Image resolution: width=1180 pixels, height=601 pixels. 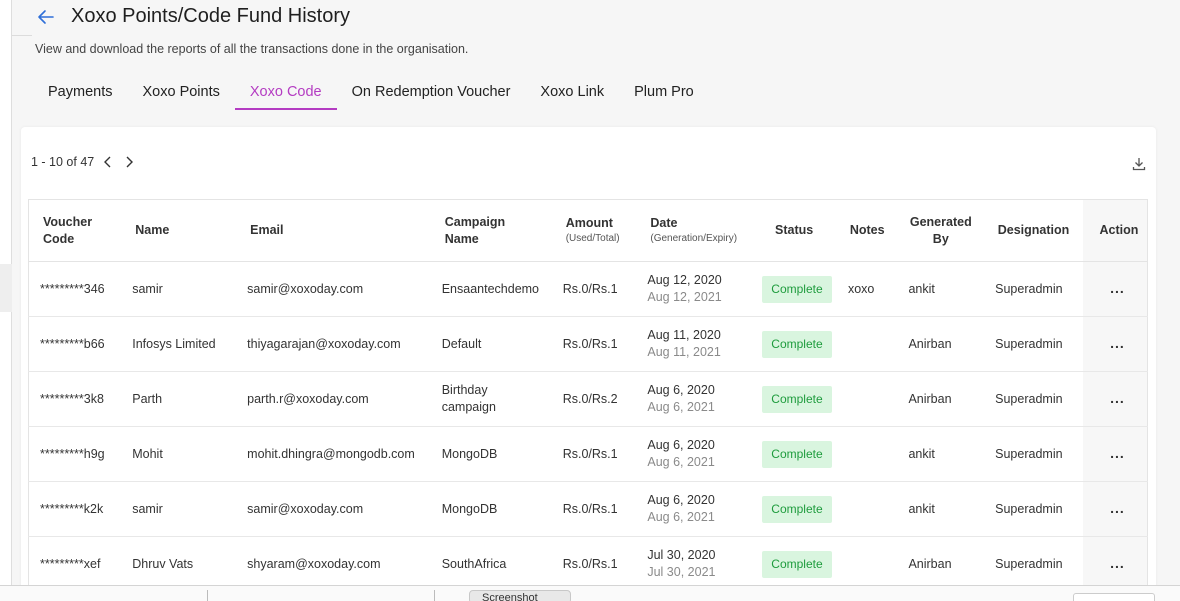 I want to click on header-amount: Amount (Used/Total), so click(x=594, y=230).